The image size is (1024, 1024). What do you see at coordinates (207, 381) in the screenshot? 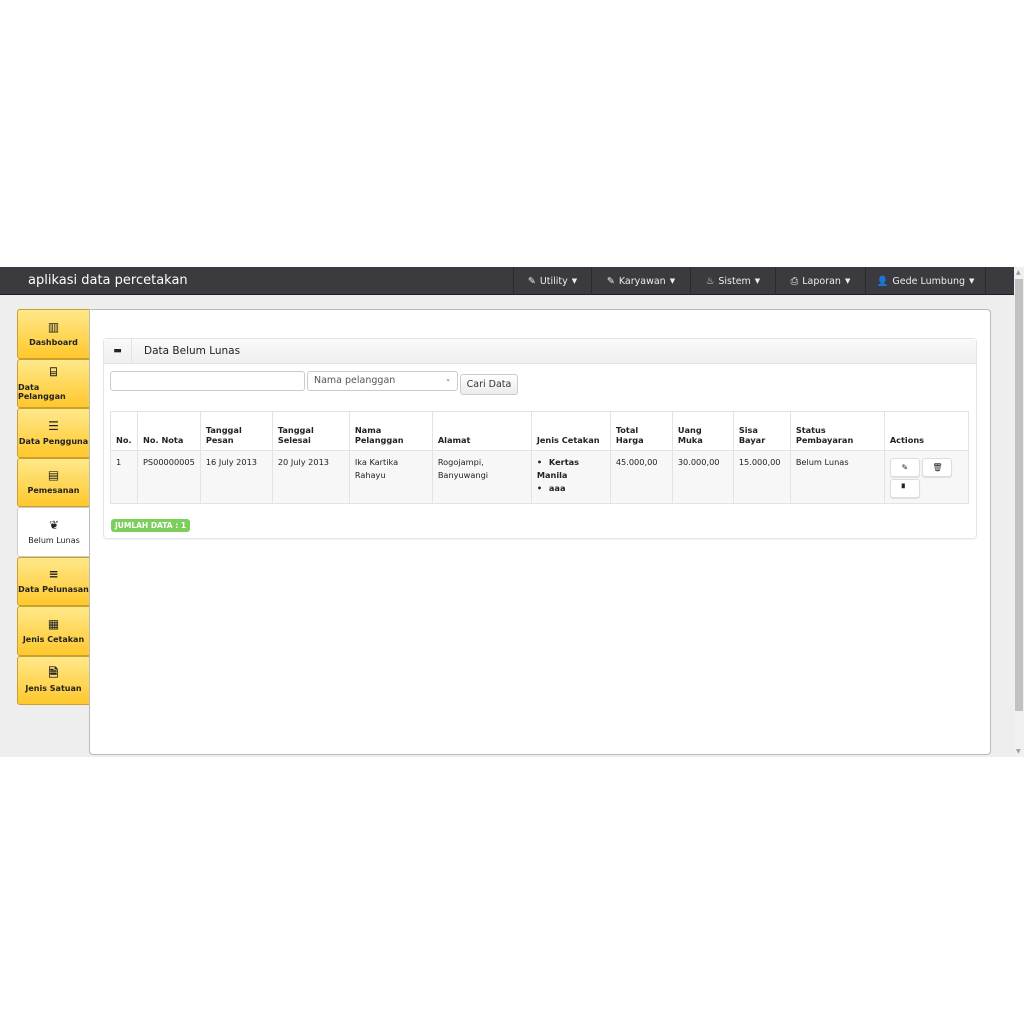
I see `search-input` at bounding box center [207, 381].